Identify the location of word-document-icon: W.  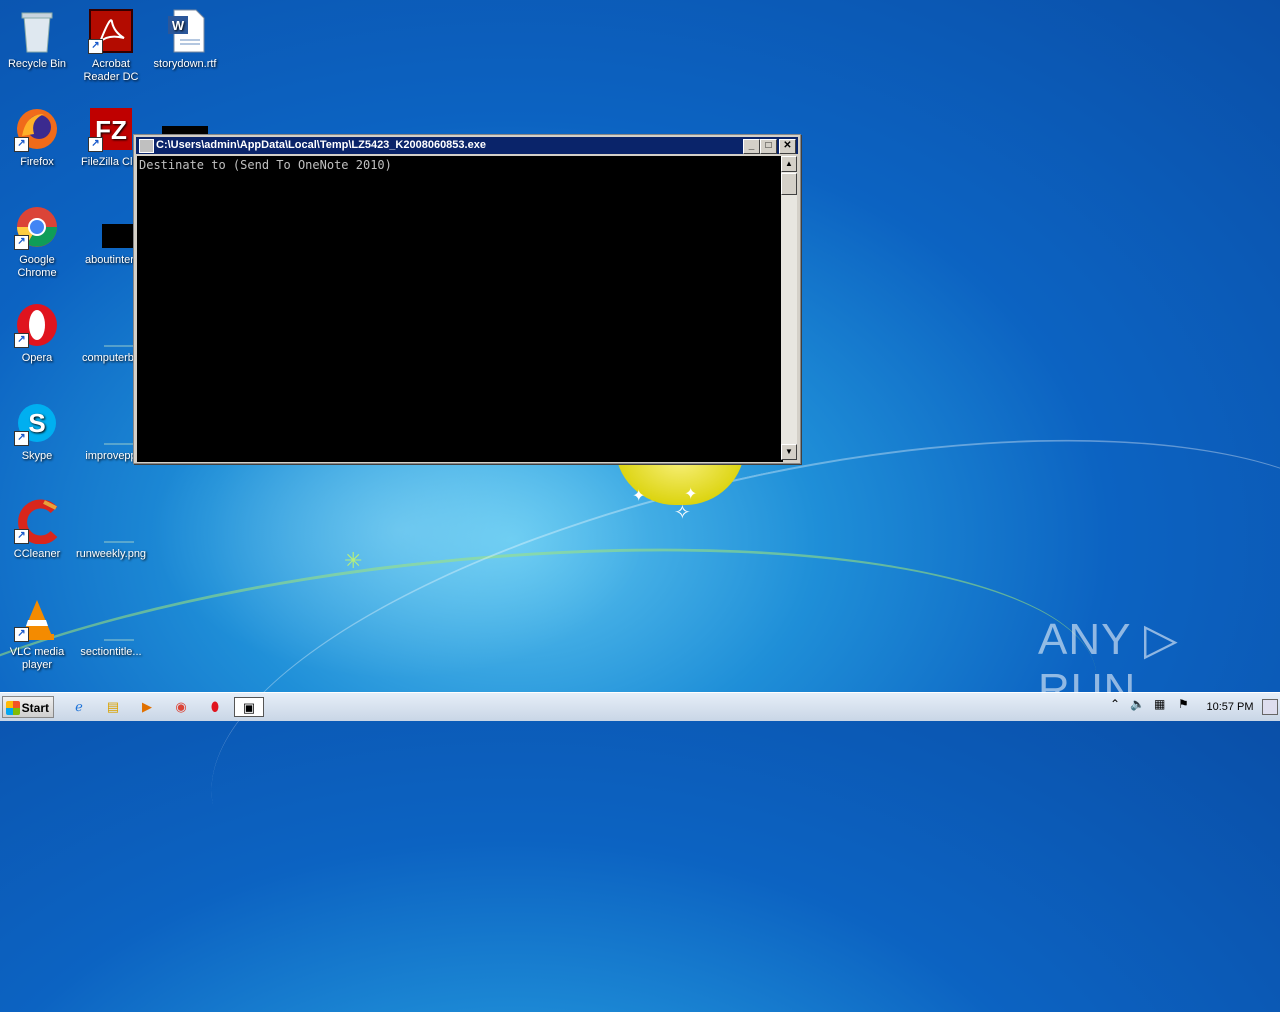
(185, 31).